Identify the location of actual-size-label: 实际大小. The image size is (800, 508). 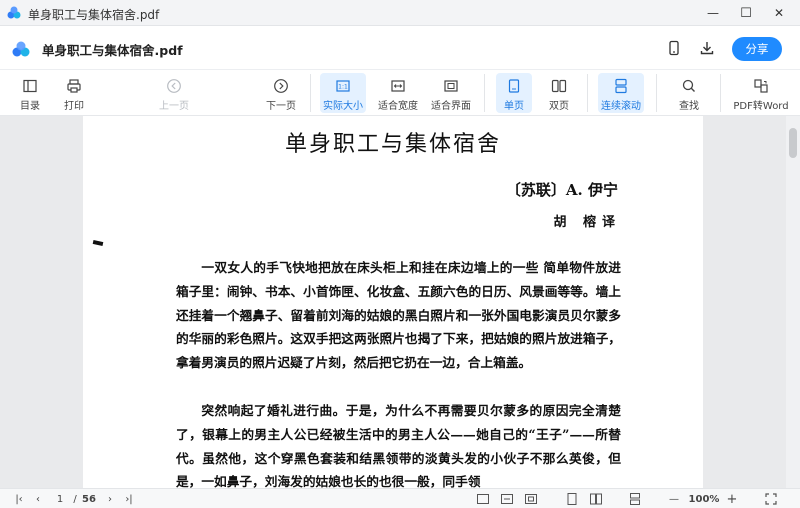
(343, 106).